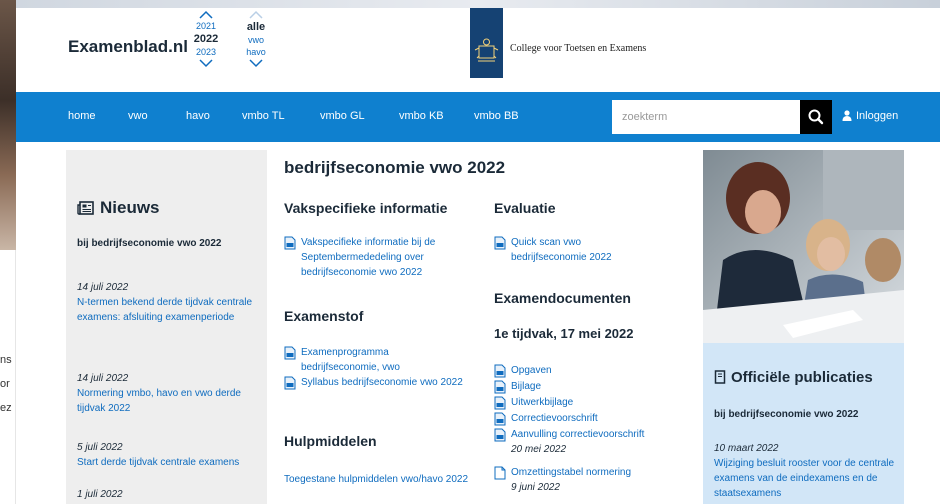 This screenshot has height=504, width=940. I want to click on official-date: 10 maart 2022, so click(746, 448).